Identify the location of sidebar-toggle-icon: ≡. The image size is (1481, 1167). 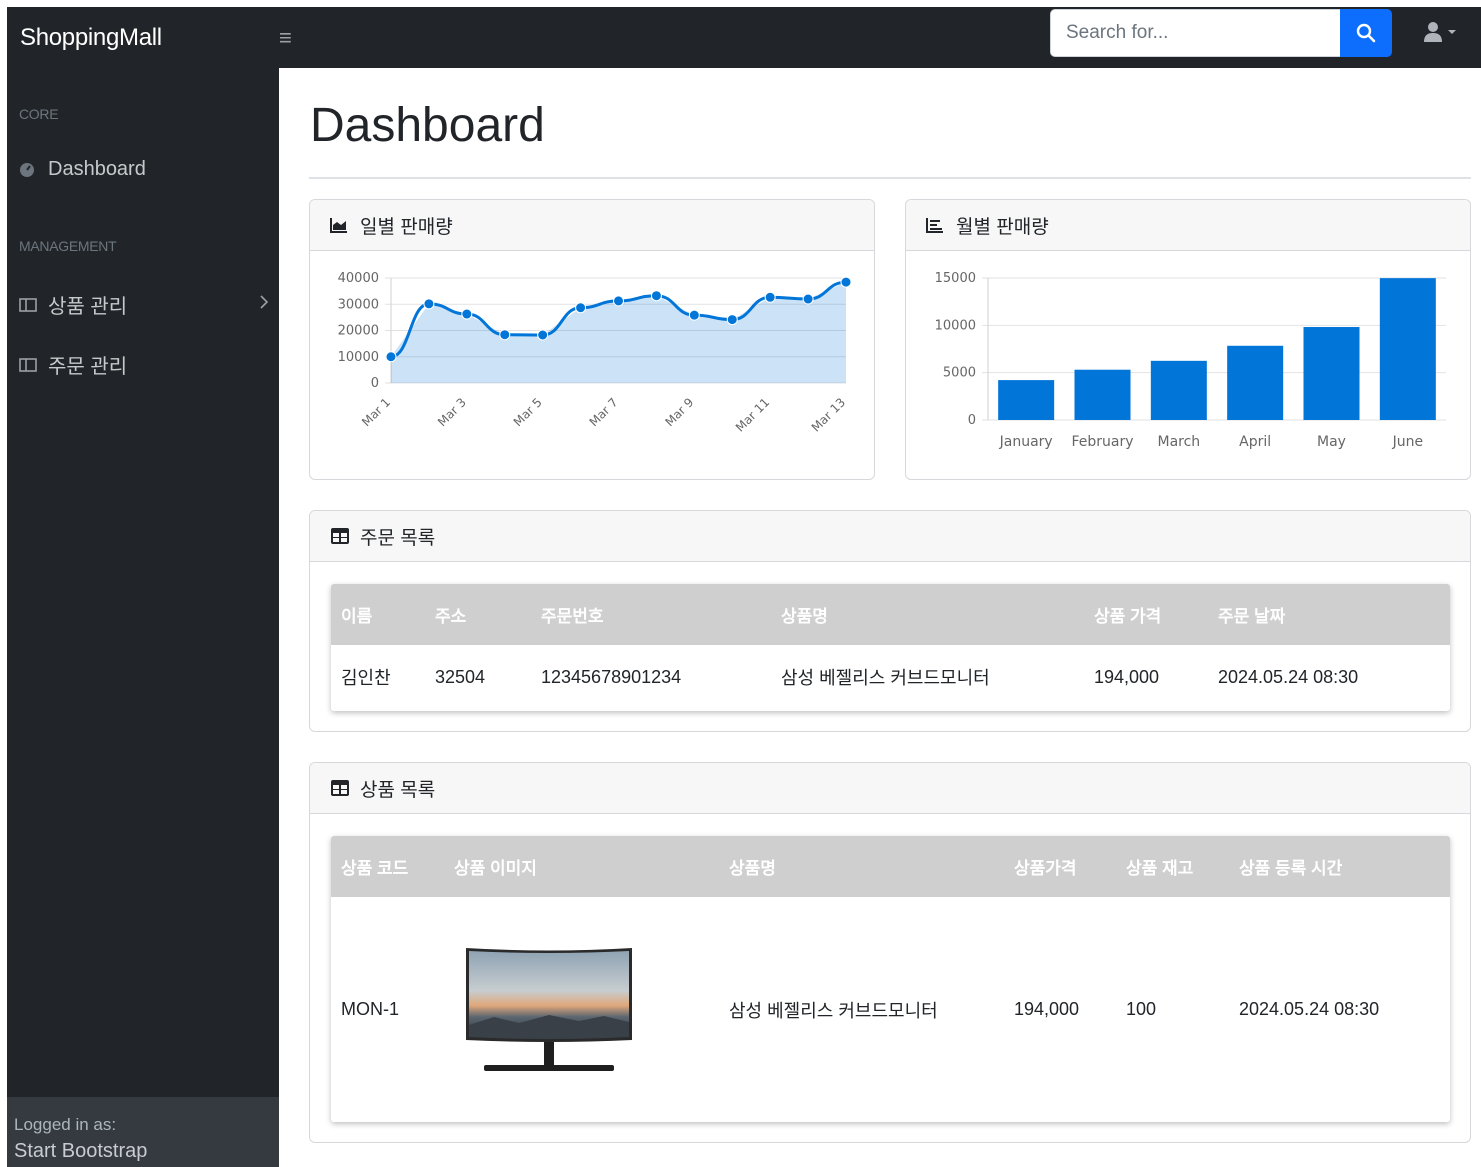
(285, 38).